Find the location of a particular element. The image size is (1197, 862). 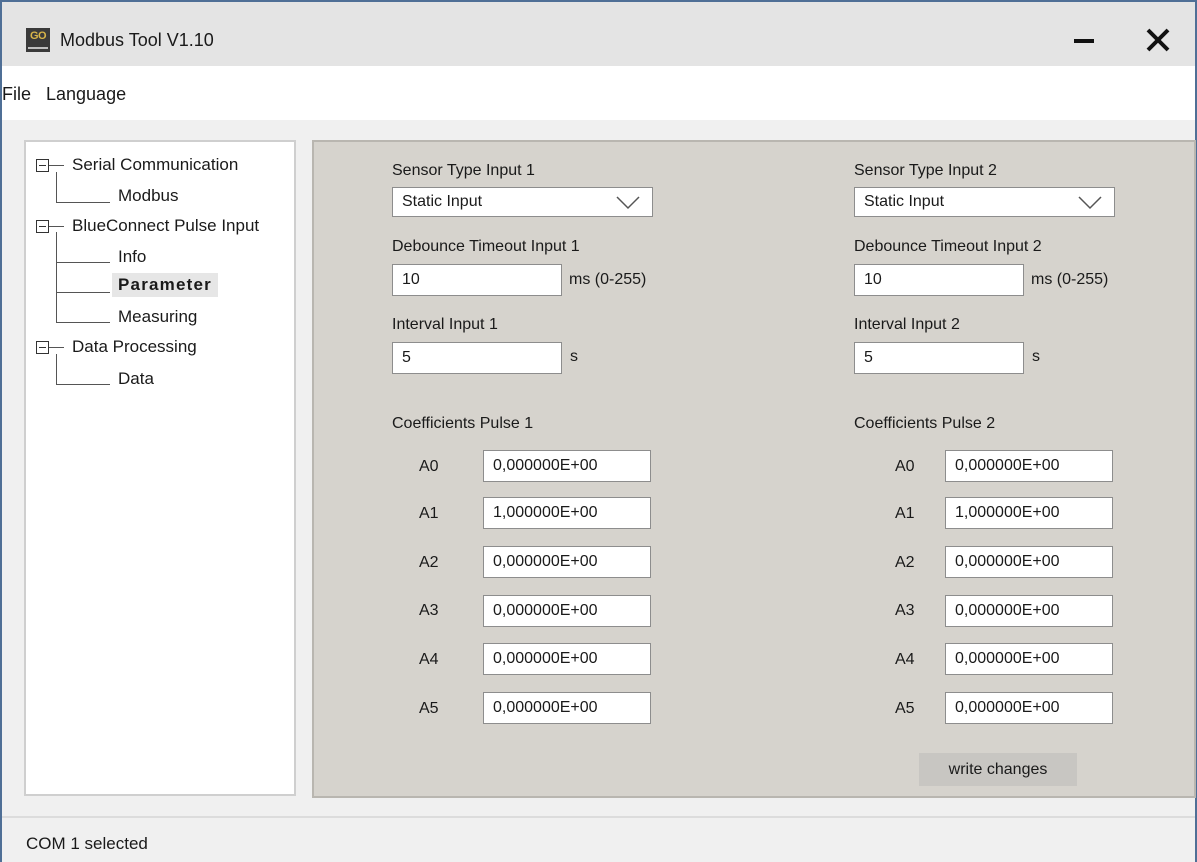

interval-label: Interval Input 2 is located at coordinates (907, 324).